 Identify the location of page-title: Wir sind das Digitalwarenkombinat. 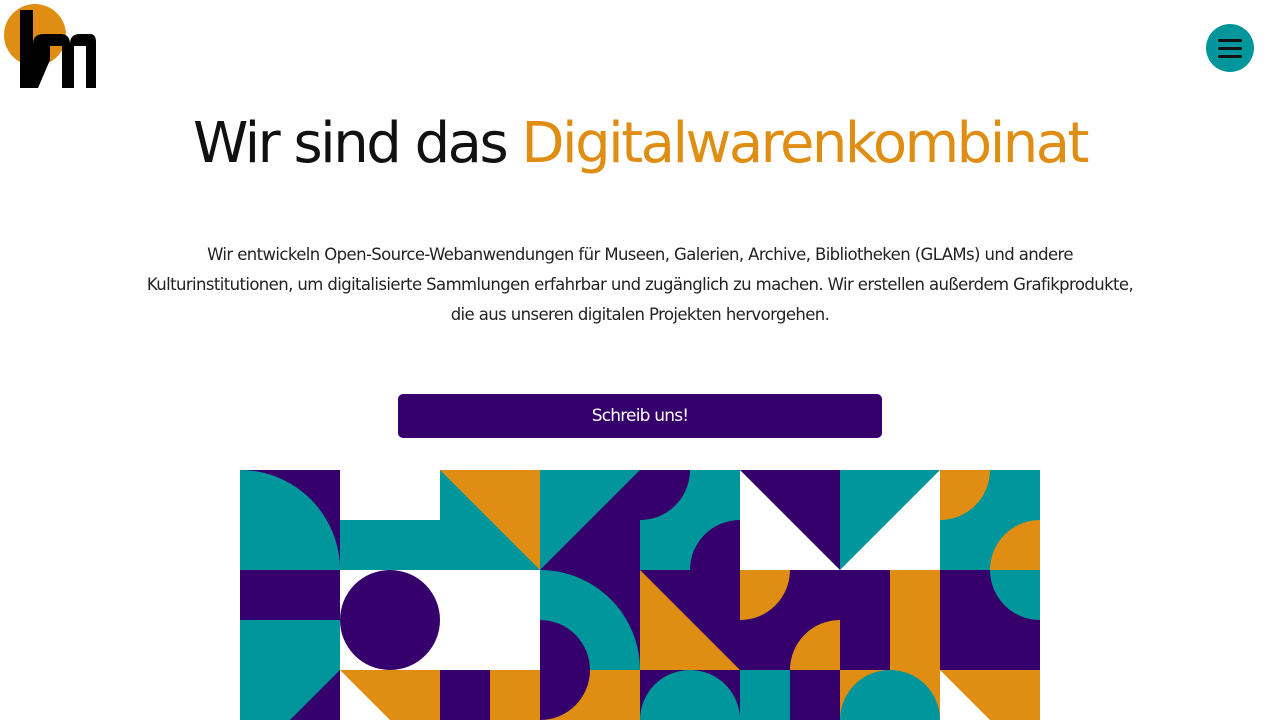
(640, 144).